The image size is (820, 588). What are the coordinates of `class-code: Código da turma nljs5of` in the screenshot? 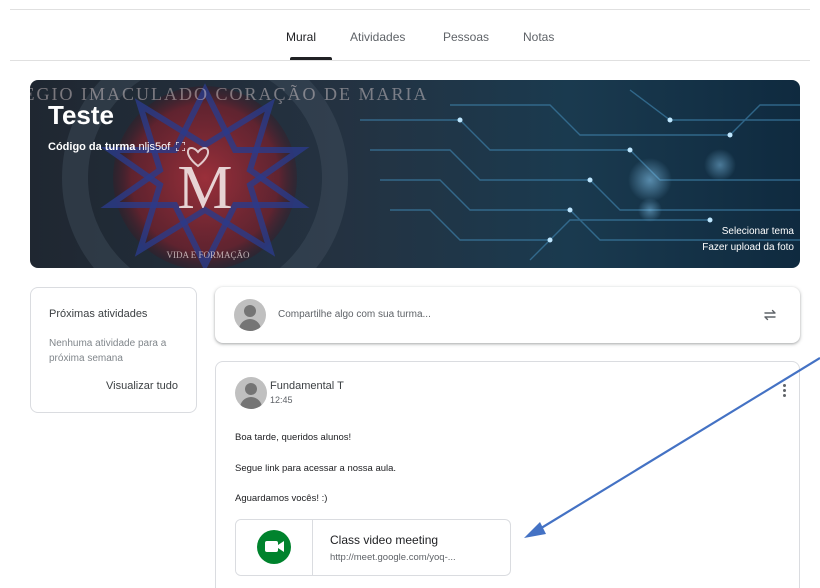 It's located at (117, 147).